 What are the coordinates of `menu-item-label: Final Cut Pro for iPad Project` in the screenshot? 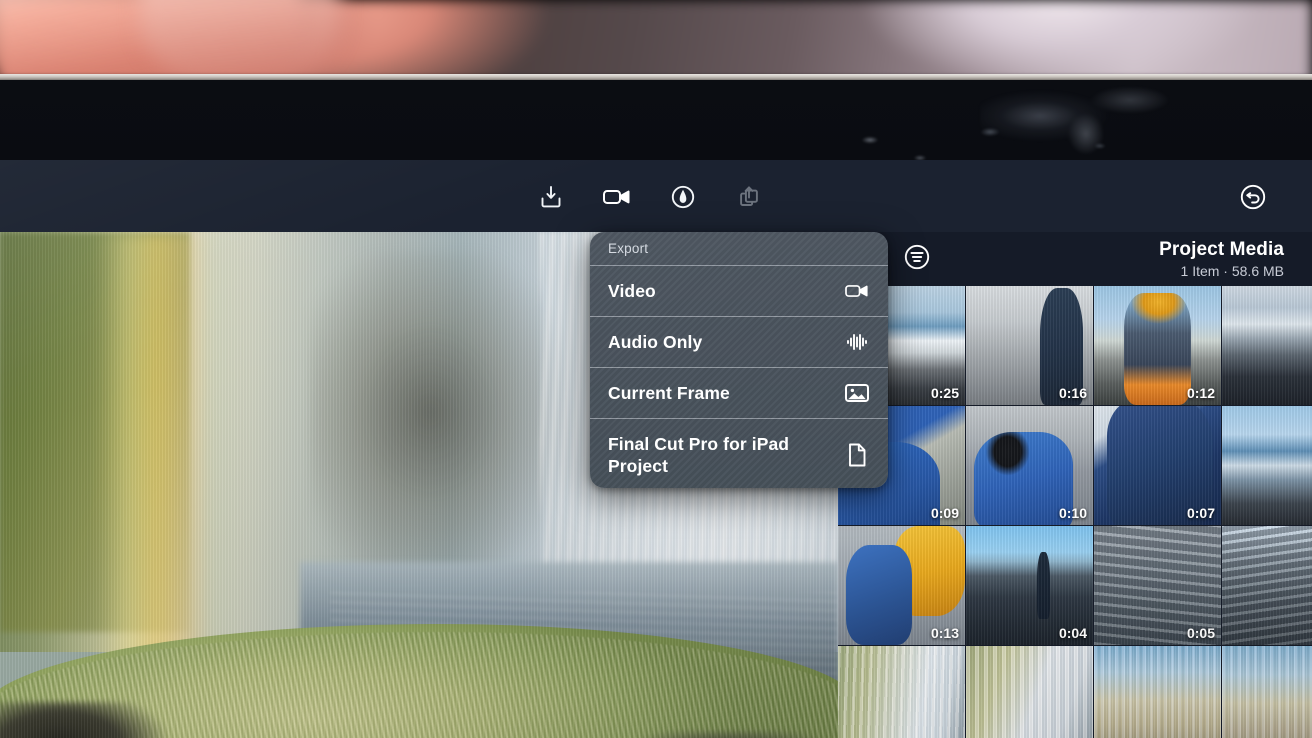 It's located at (699, 455).